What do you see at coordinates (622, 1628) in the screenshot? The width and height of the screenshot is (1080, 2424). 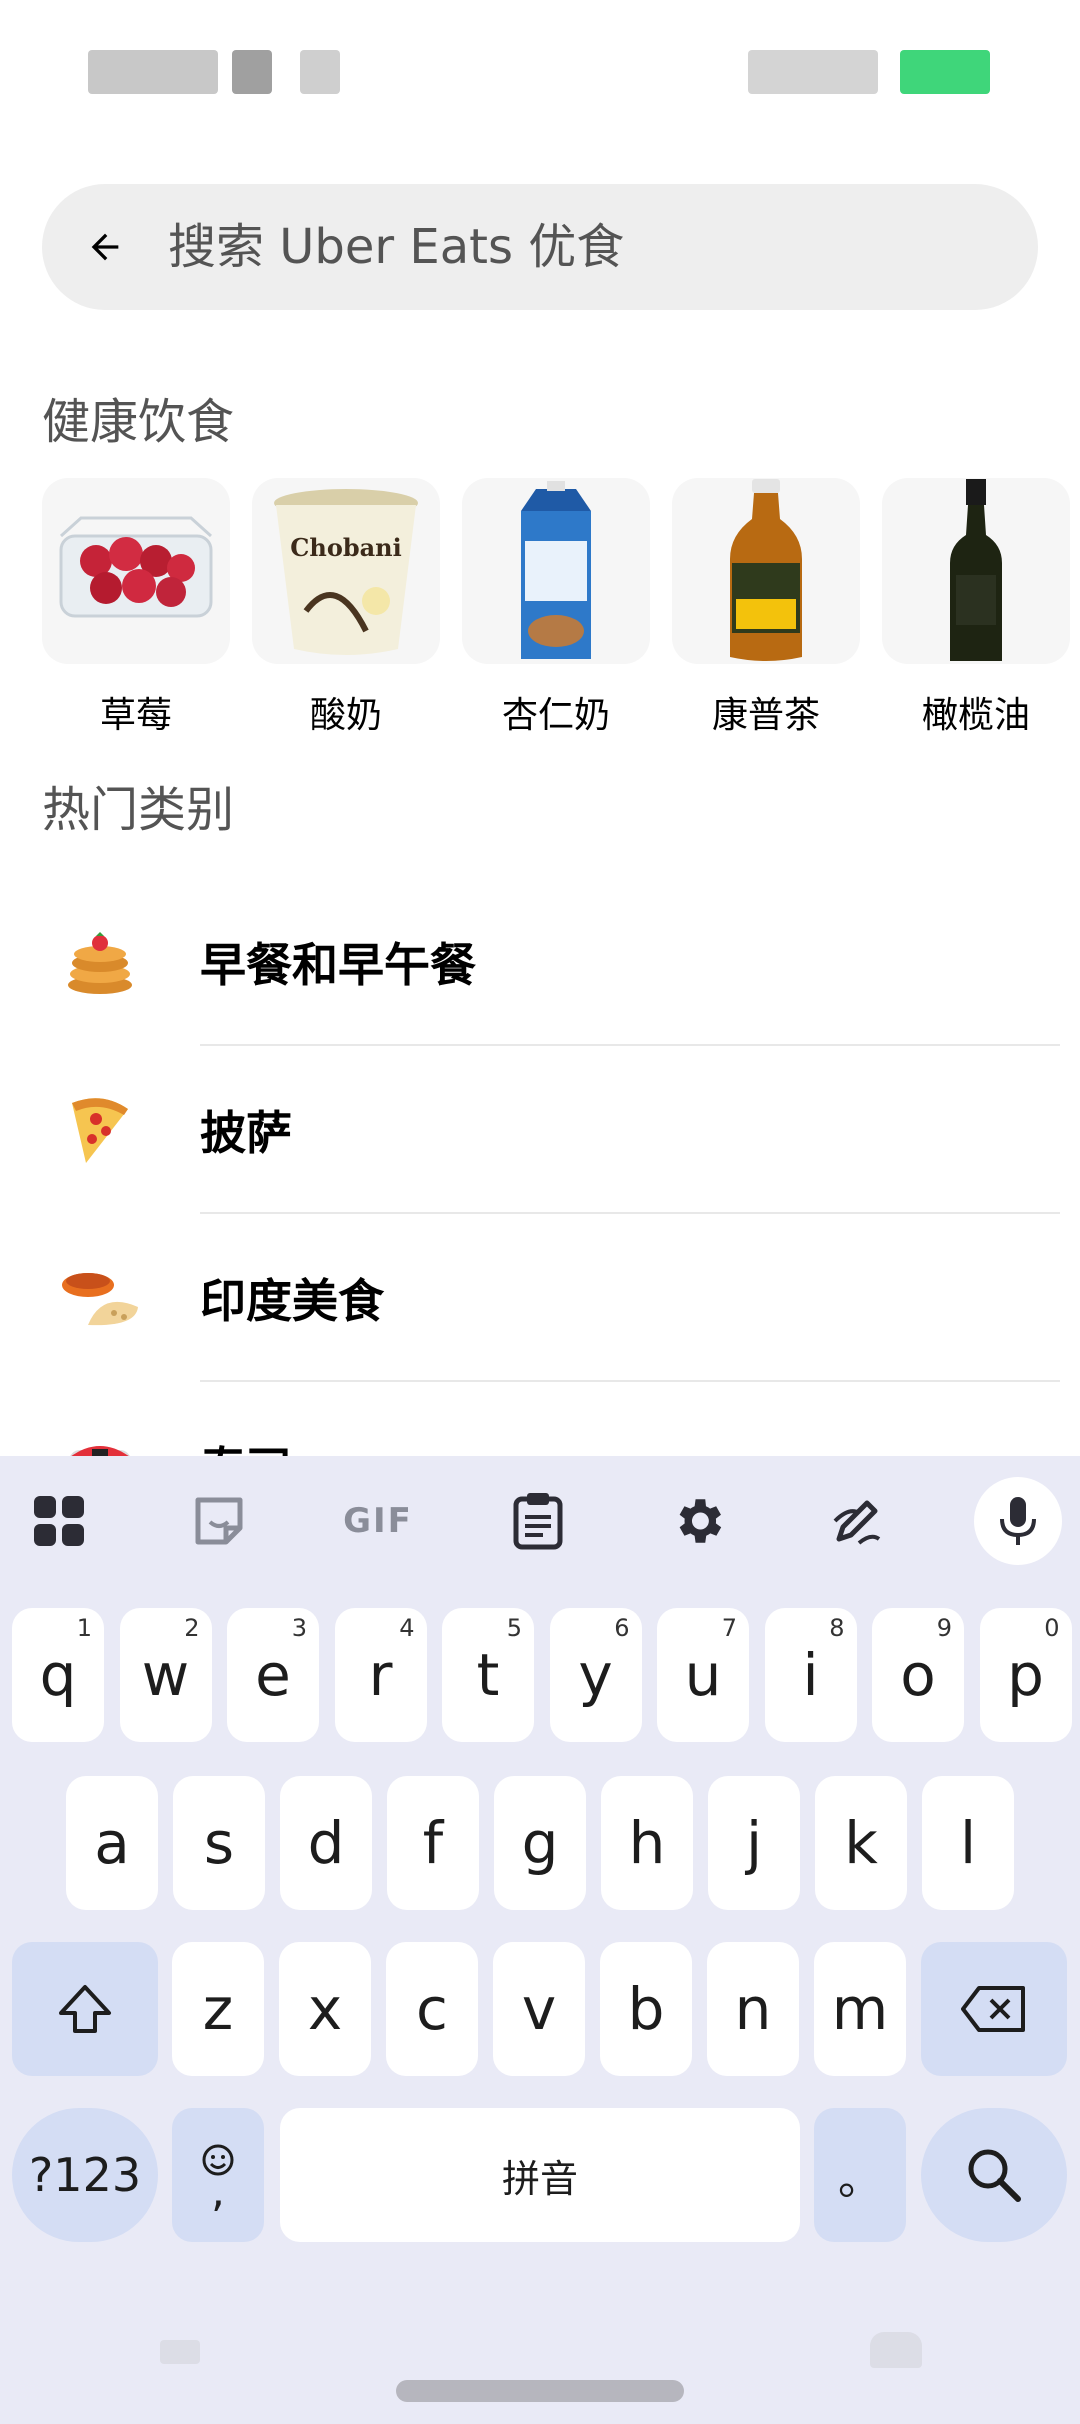 I see `key-number-hint: 6` at bounding box center [622, 1628].